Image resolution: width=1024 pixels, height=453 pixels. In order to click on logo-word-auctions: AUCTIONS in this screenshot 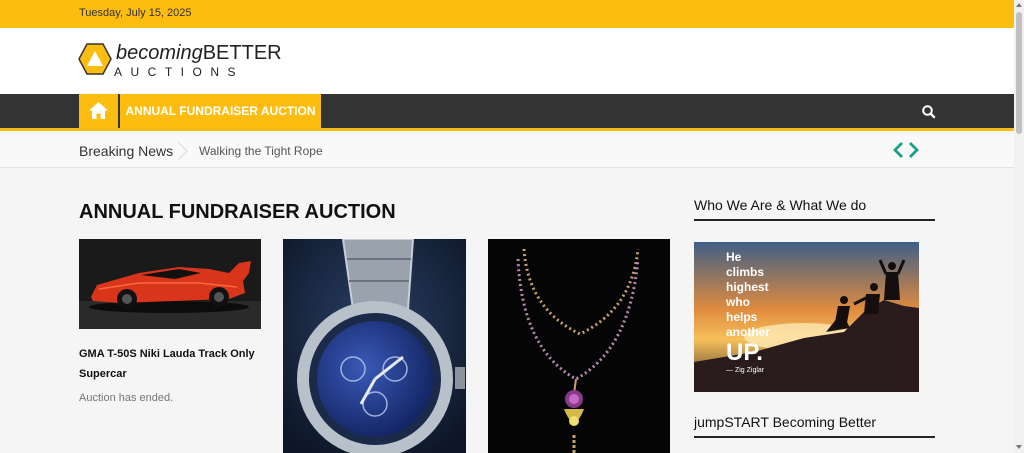, I will do `click(179, 72)`.